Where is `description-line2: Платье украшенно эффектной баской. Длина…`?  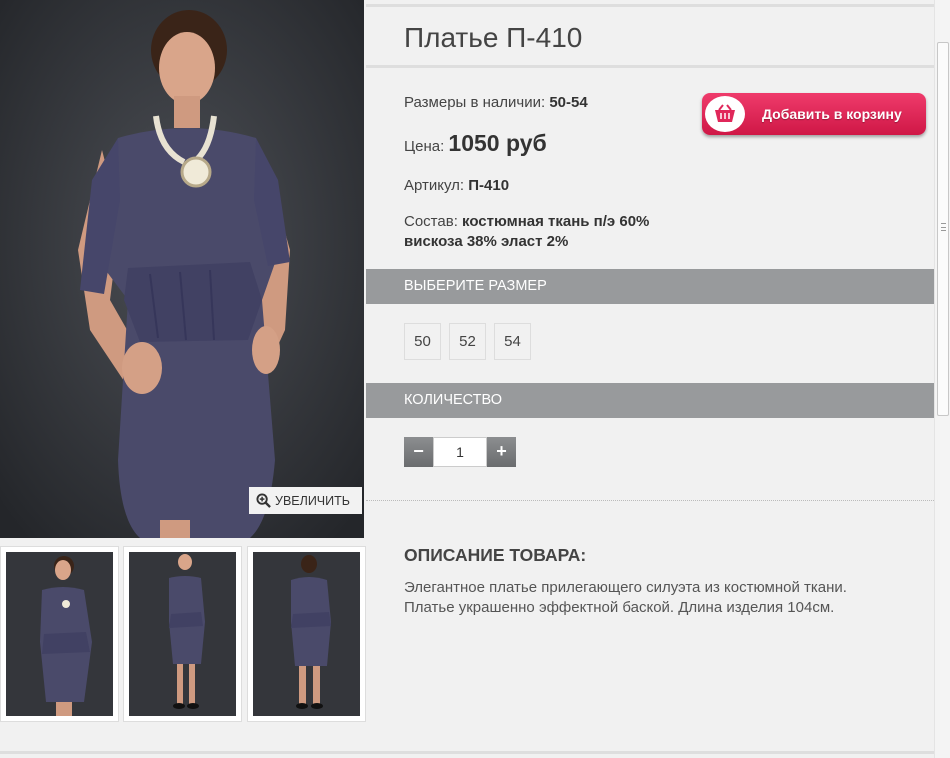
description-line2: Платье украшенно эффектной баской. Длина… is located at coordinates (619, 607).